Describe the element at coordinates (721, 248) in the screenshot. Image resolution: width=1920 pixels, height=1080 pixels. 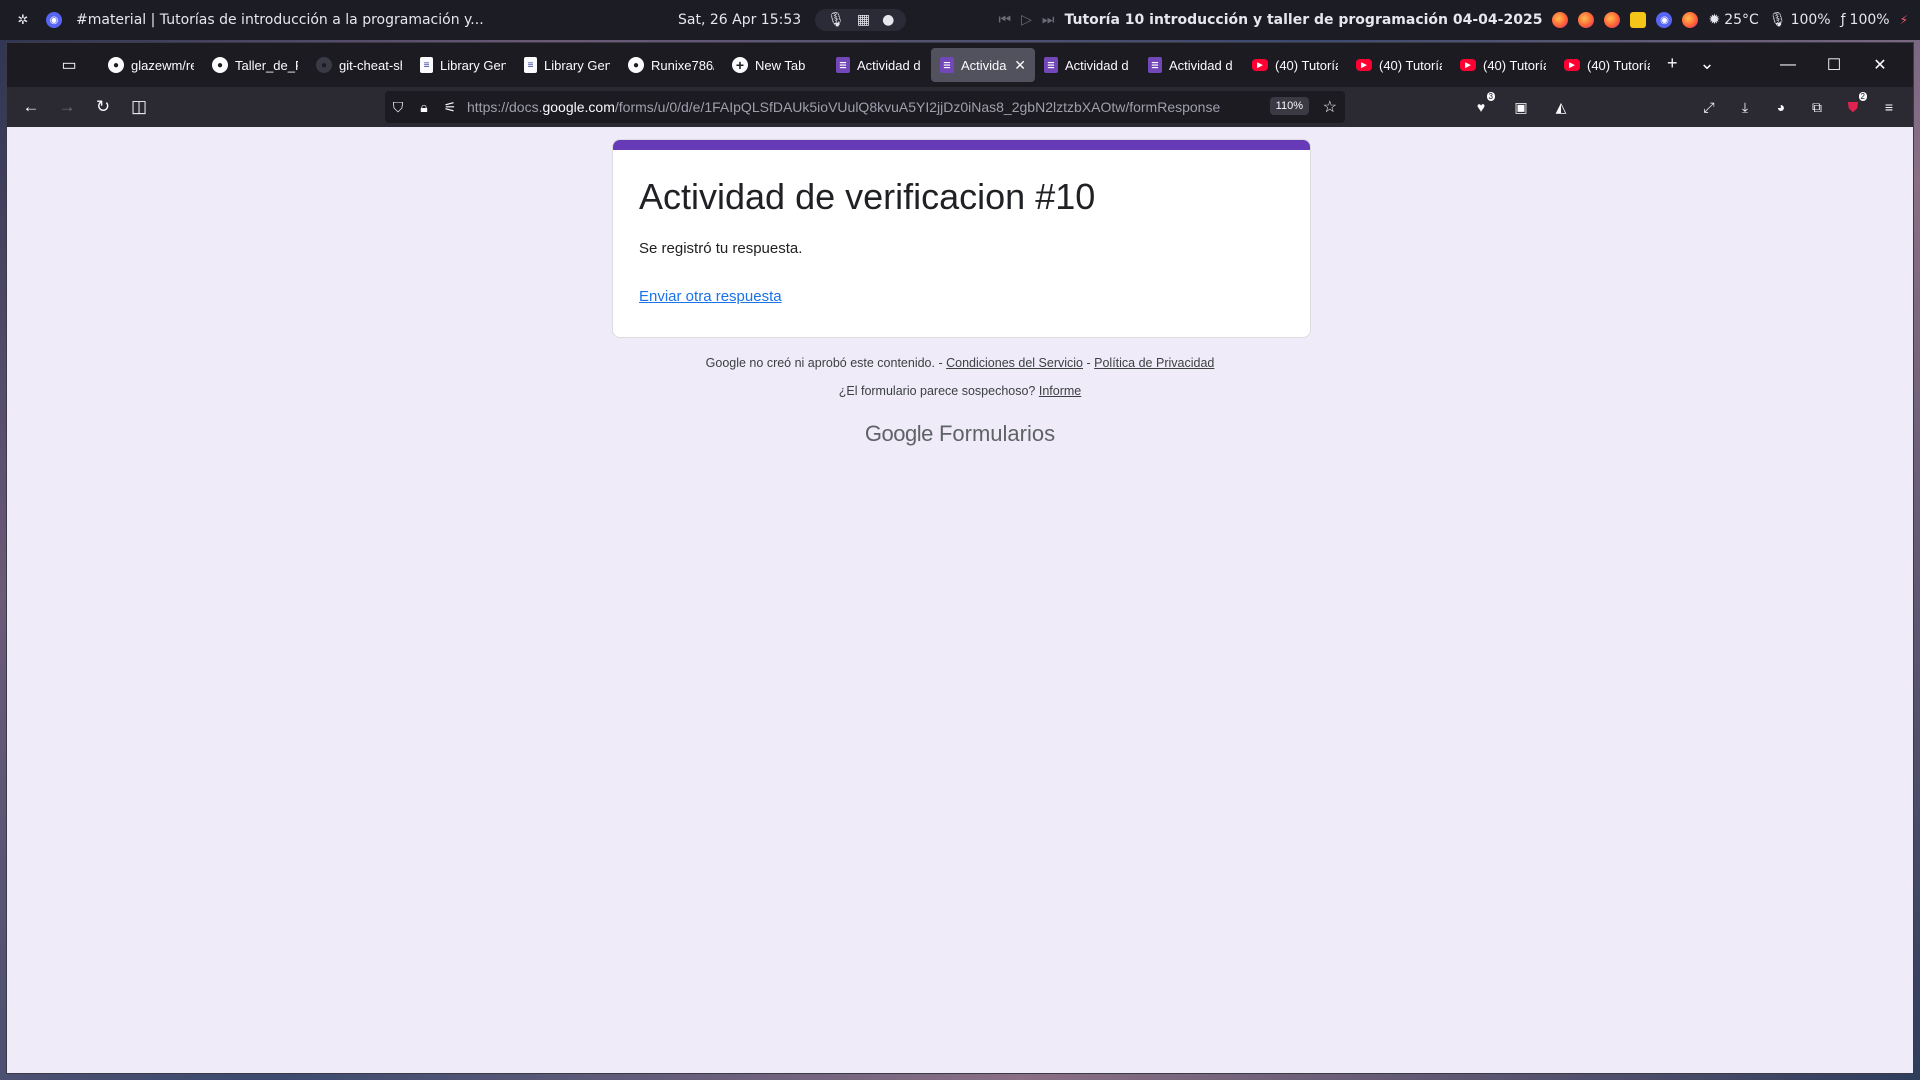
I see `confirmation-message: Se registró tu respuesta.` at that location.